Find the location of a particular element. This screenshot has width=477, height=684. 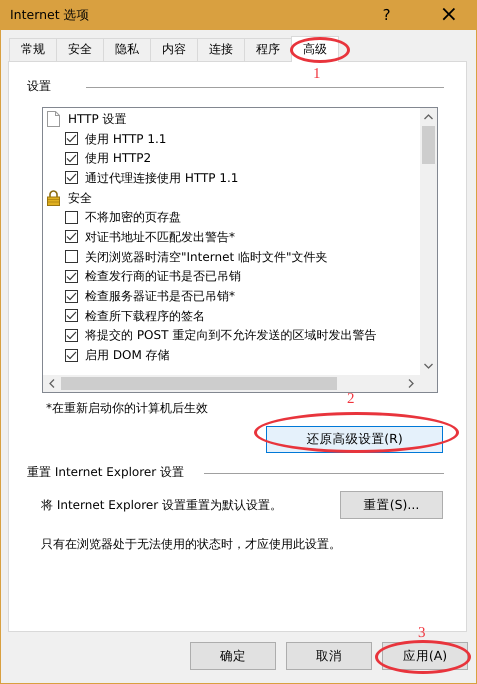

description-text: 将 Internet Explorer 设置重置为默认设置。 is located at coordinates (161, 505).